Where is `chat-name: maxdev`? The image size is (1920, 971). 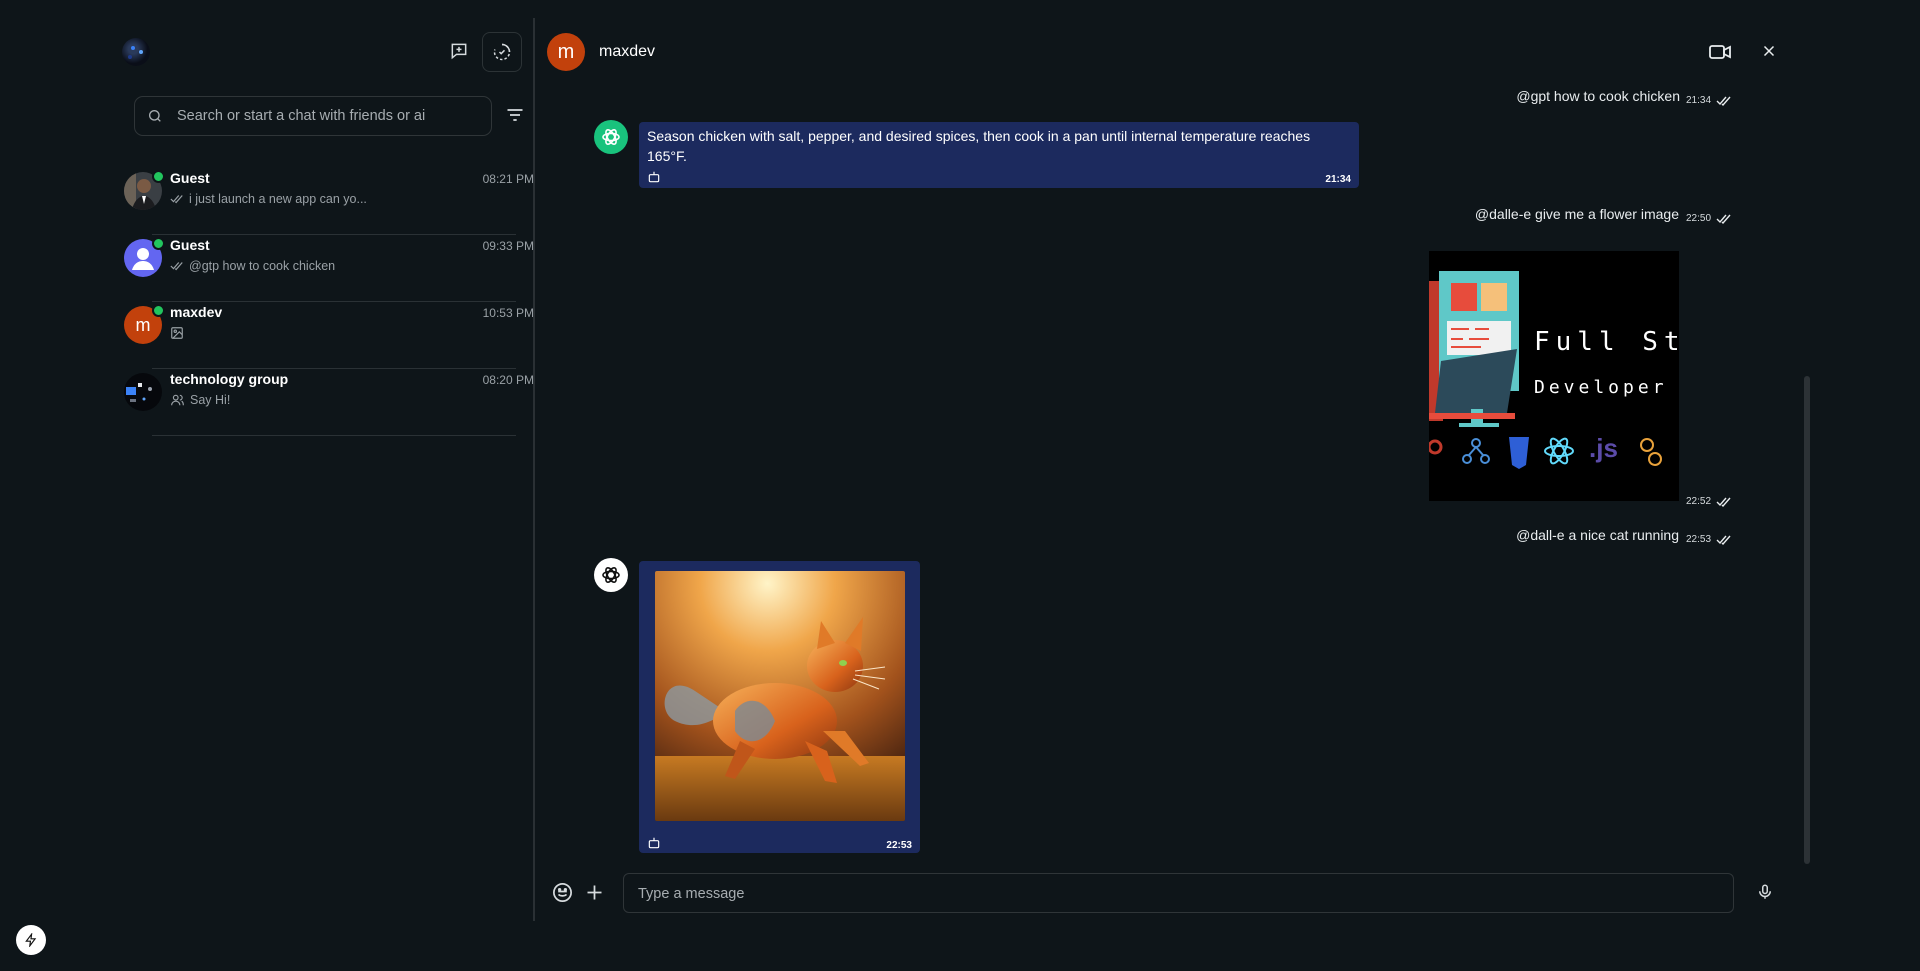 chat-name: maxdev is located at coordinates (196, 312).